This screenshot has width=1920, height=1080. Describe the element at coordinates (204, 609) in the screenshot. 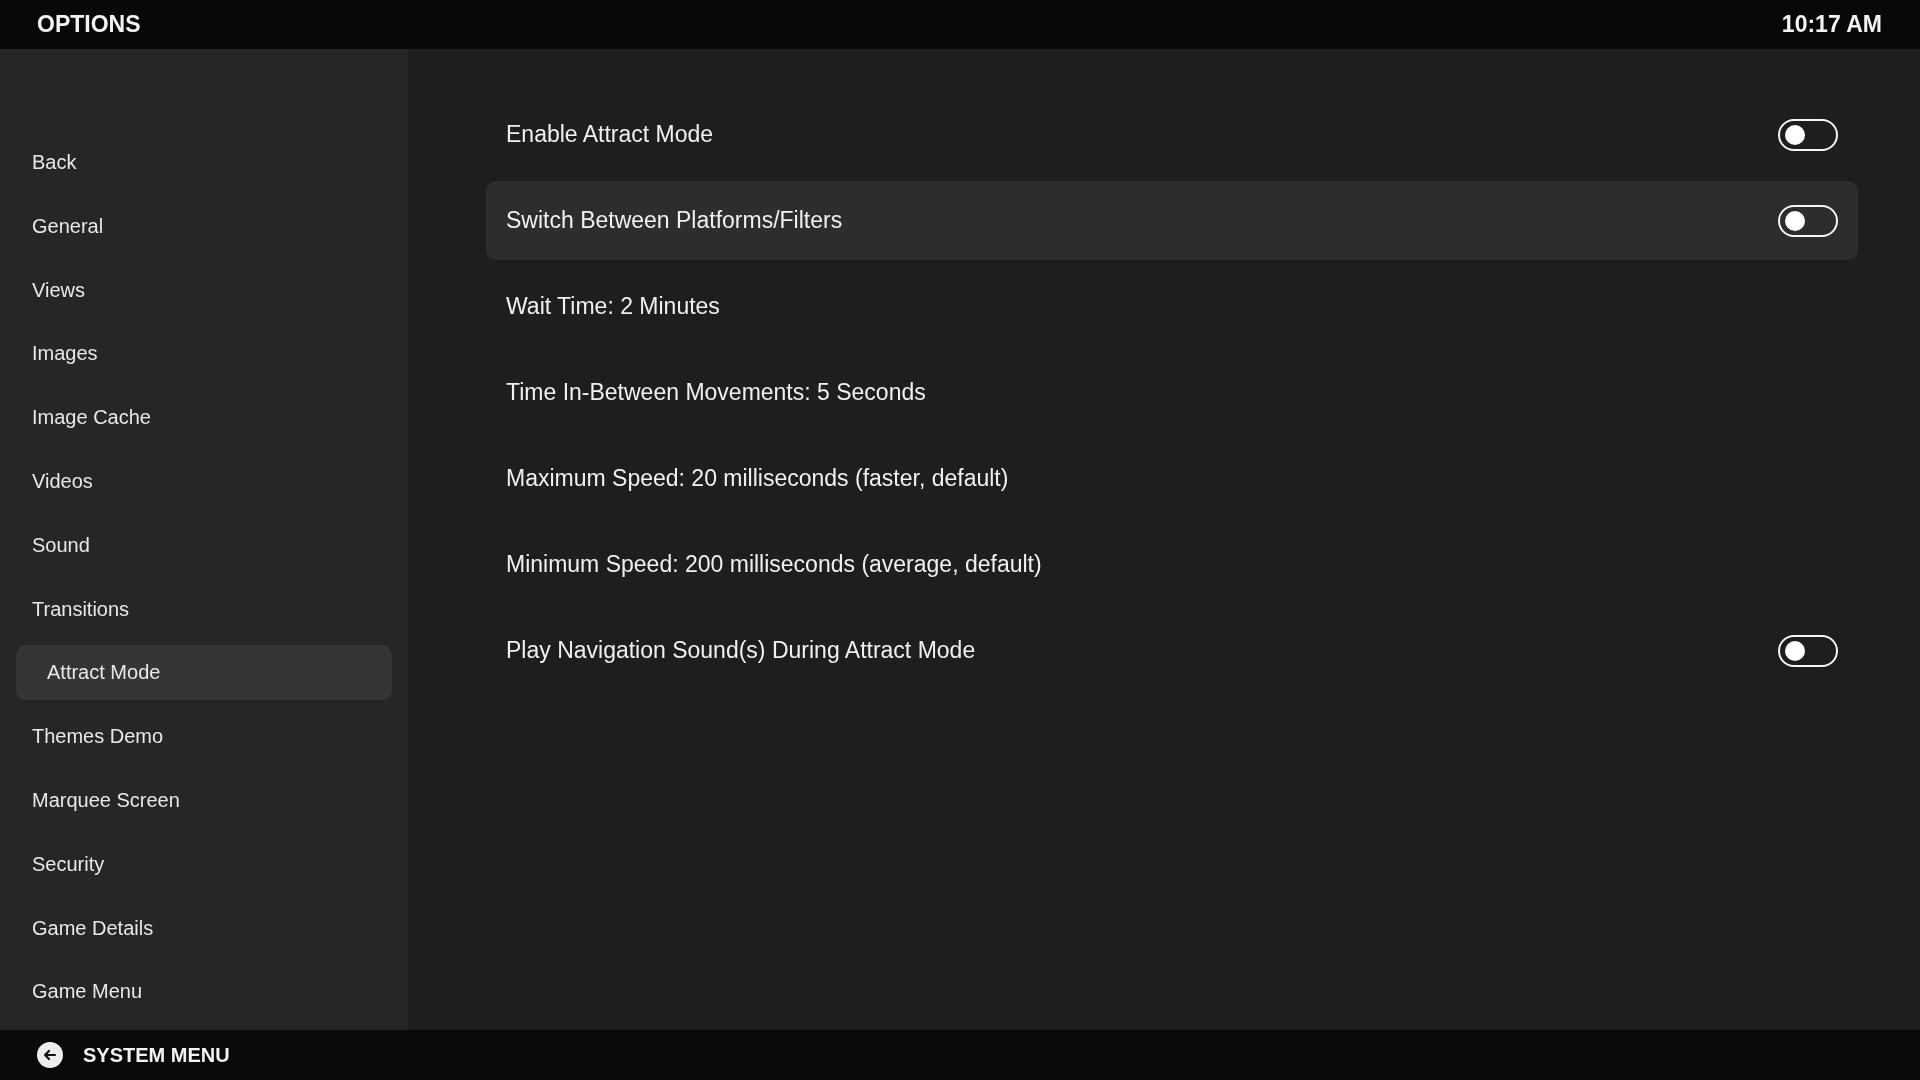

I see `sidebar-item: Transitions` at that location.